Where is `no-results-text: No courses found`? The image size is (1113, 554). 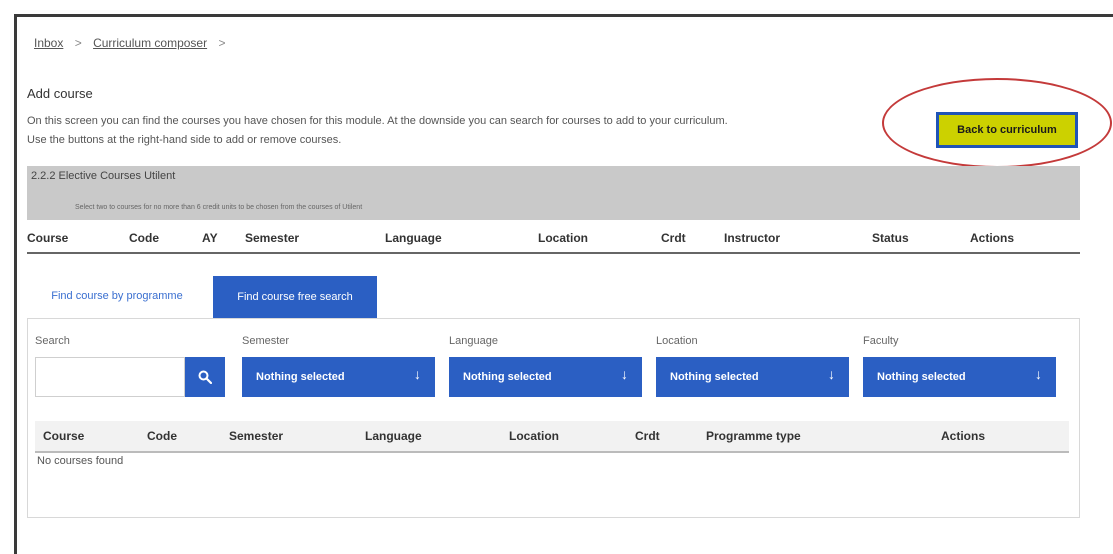 no-results-text: No courses found is located at coordinates (80, 461).